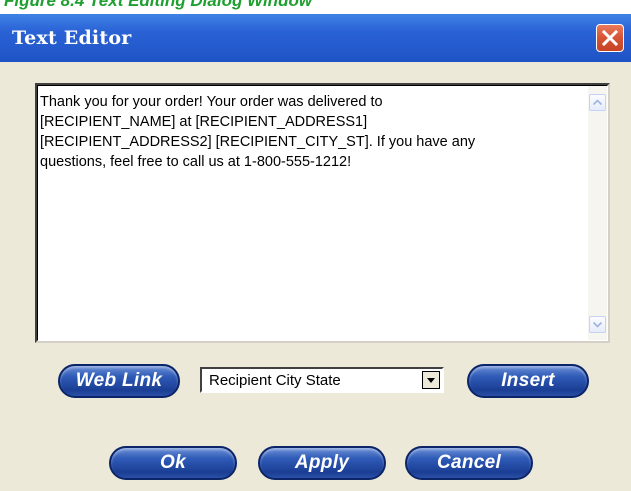 This screenshot has width=631, height=491. I want to click on close-icon, so click(610, 38).